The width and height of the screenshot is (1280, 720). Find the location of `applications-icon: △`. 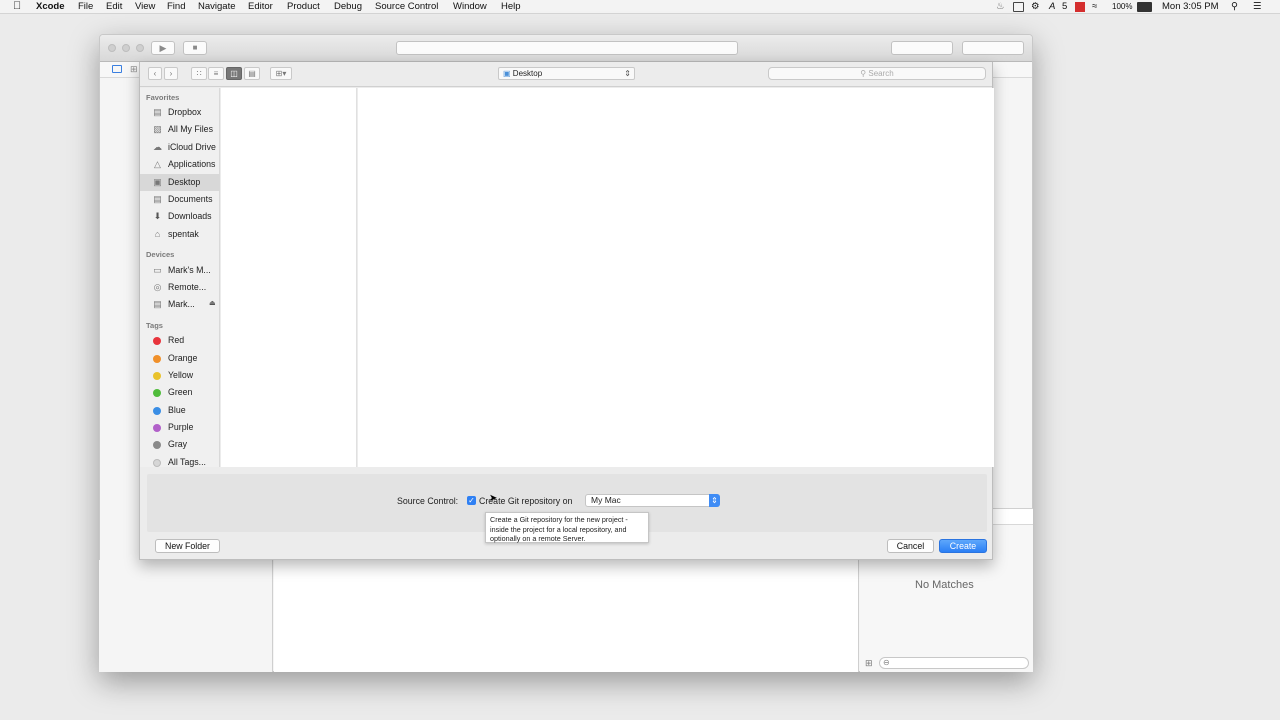

applications-icon: △ is located at coordinates (157, 164).